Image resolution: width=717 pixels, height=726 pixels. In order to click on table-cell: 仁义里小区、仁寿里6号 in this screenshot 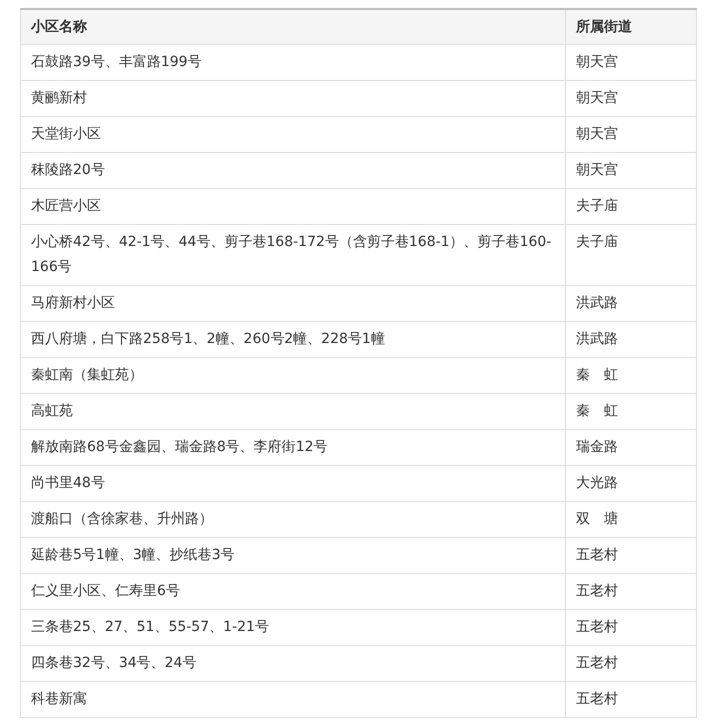, I will do `click(293, 592)`.